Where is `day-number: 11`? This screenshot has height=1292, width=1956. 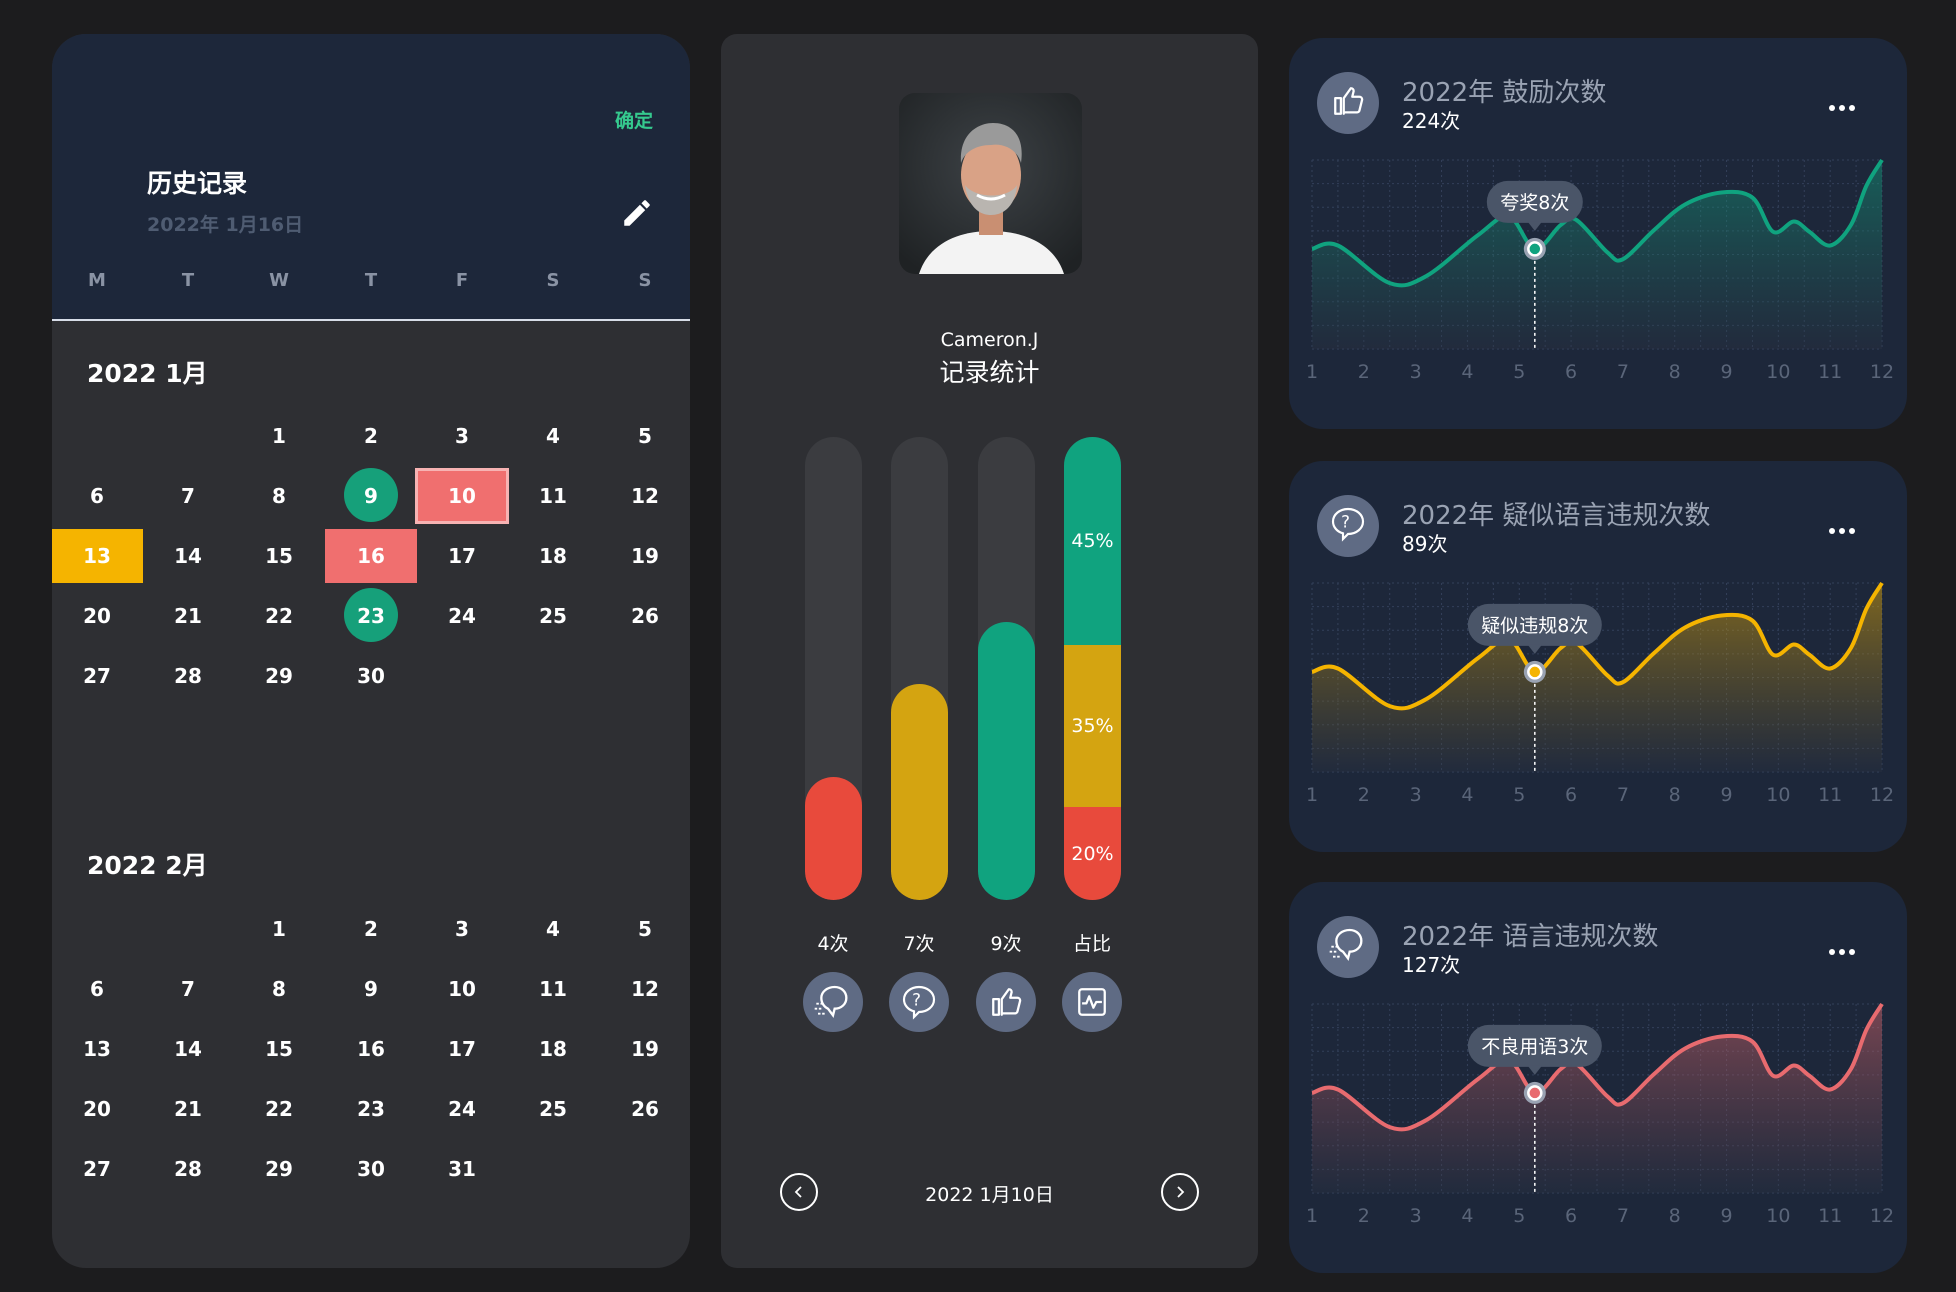
day-number: 11 is located at coordinates (553, 989).